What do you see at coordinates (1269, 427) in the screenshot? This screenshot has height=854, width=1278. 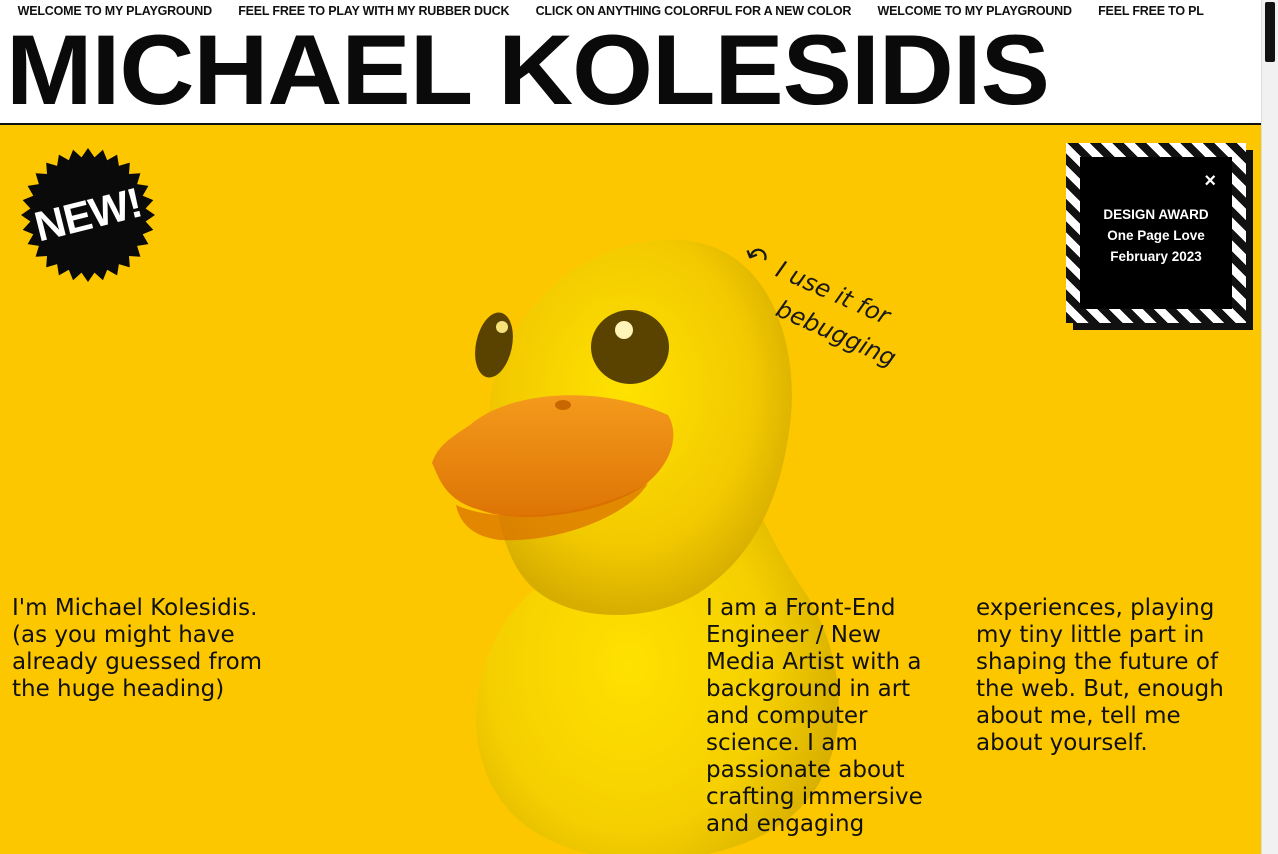 I see `scrollbar` at bounding box center [1269, 427].